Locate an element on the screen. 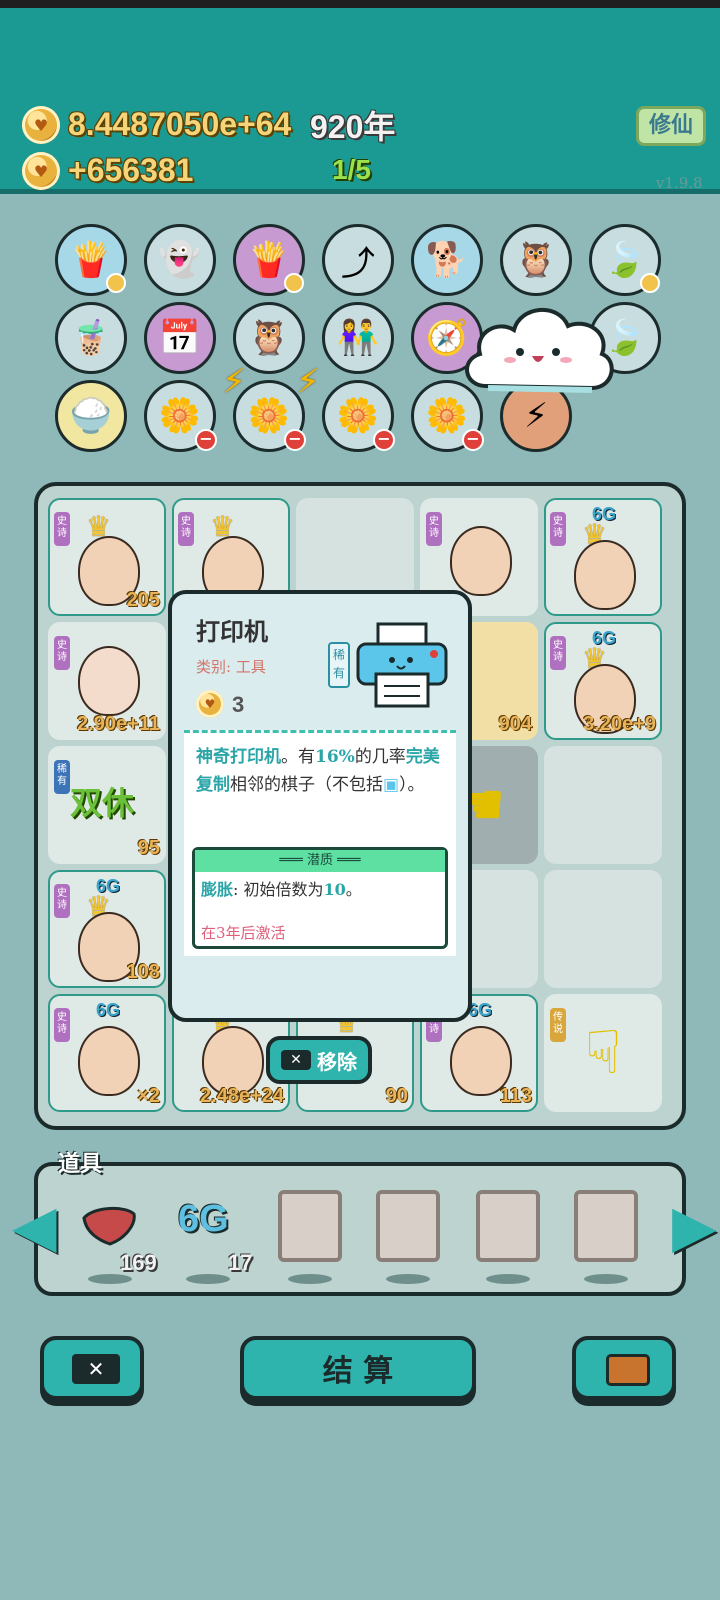 The width and height of the screenshot is (720, 1600). printer-icon is located at coordinates (402, 665).